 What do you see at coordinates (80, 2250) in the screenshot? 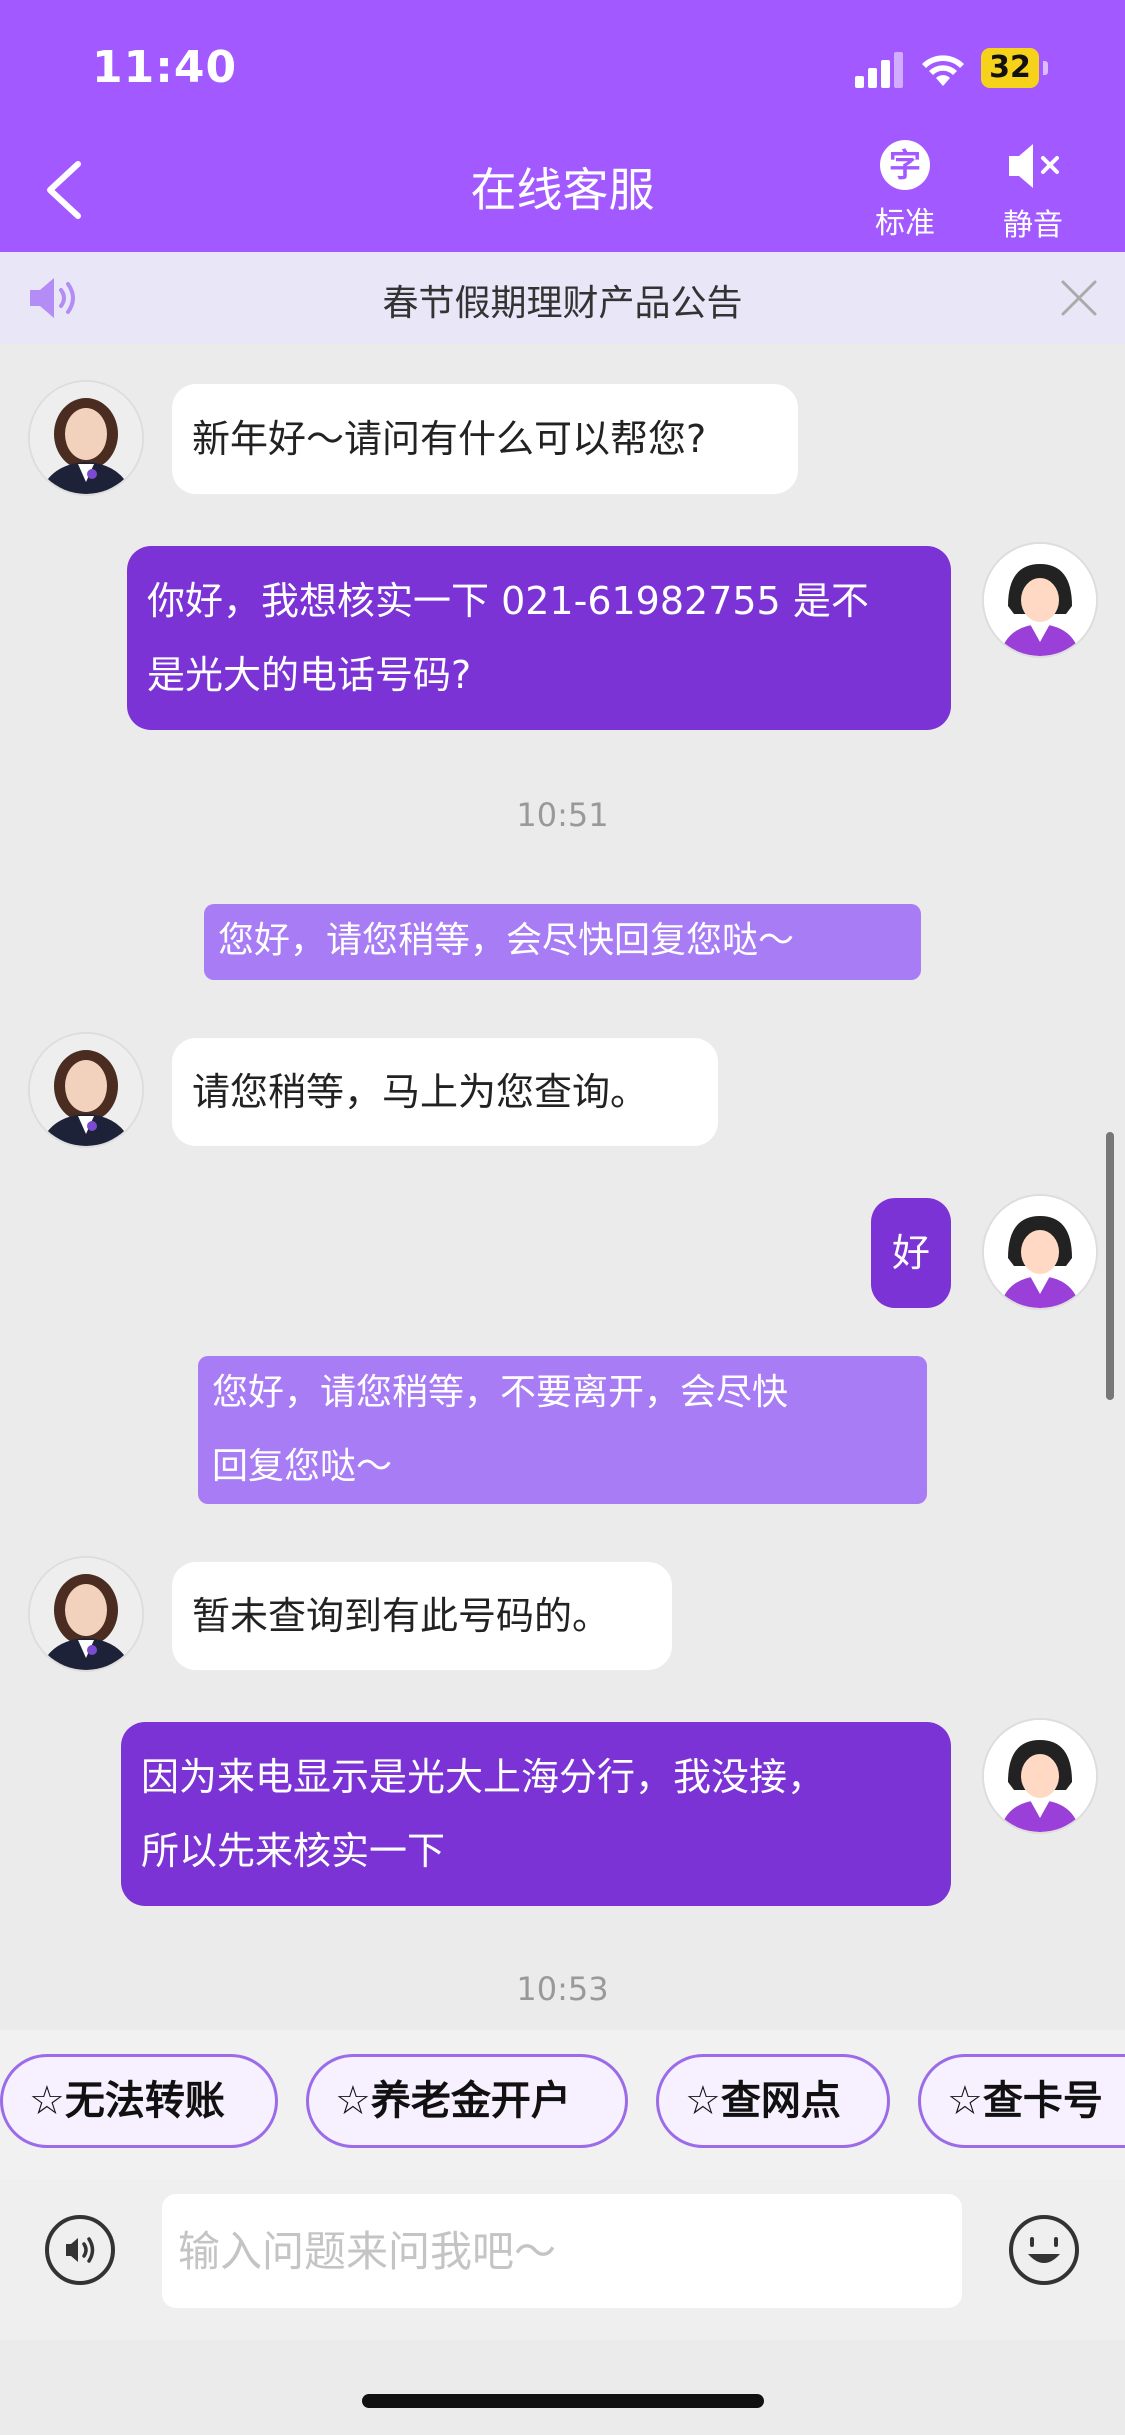
I see `voice-icon` at bounding box center [80, 2250].